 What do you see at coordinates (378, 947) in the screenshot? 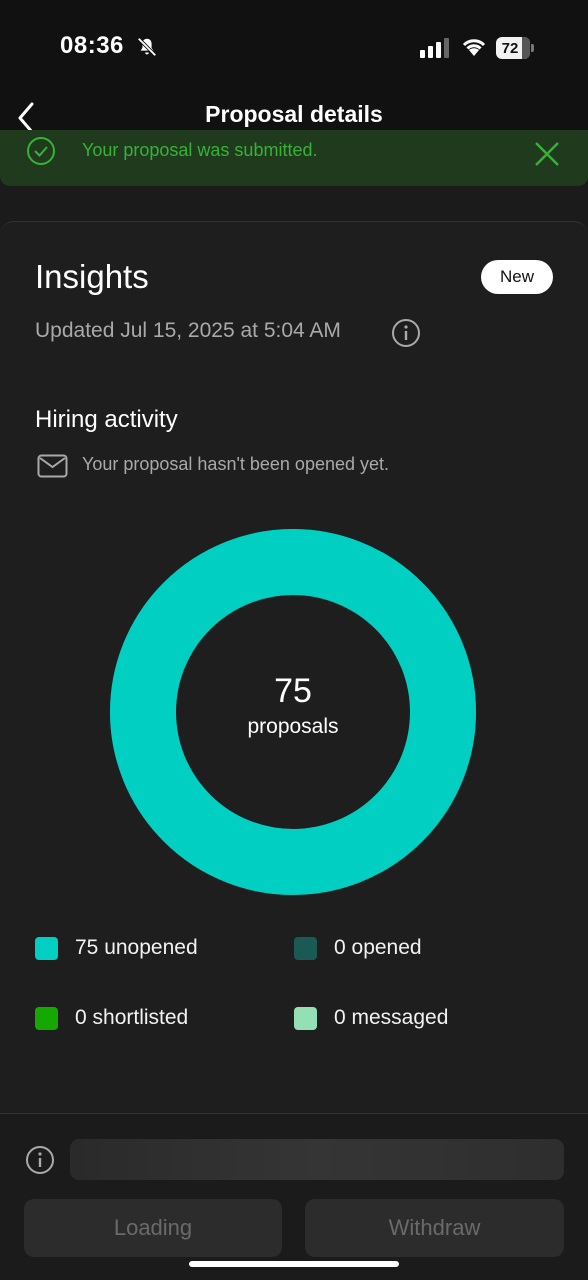
I see `legend-label: 0 opened` at bounding box center [378, 947].